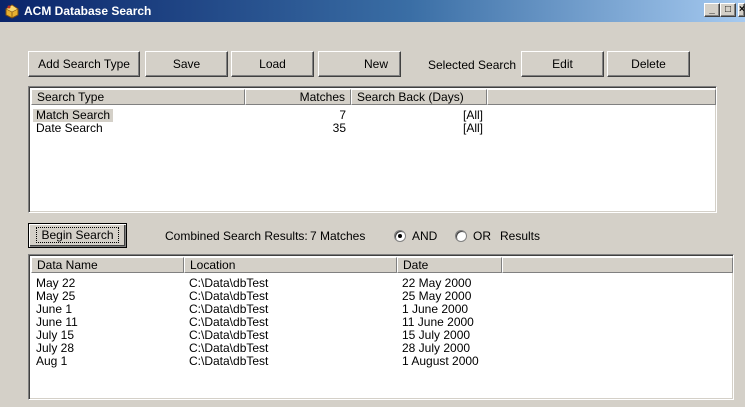 The height and width of the screenshot is (407, 745). I want to click on date-cell: 1 August 2000, so click(440, 361).